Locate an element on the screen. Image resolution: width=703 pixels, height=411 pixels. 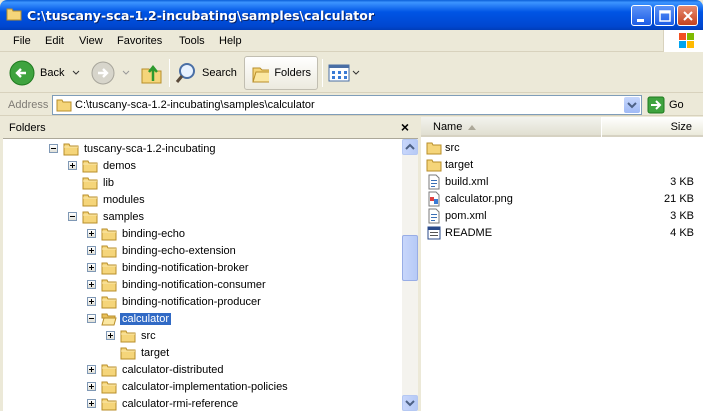
file-name: README is located at coordinates (469, 232).